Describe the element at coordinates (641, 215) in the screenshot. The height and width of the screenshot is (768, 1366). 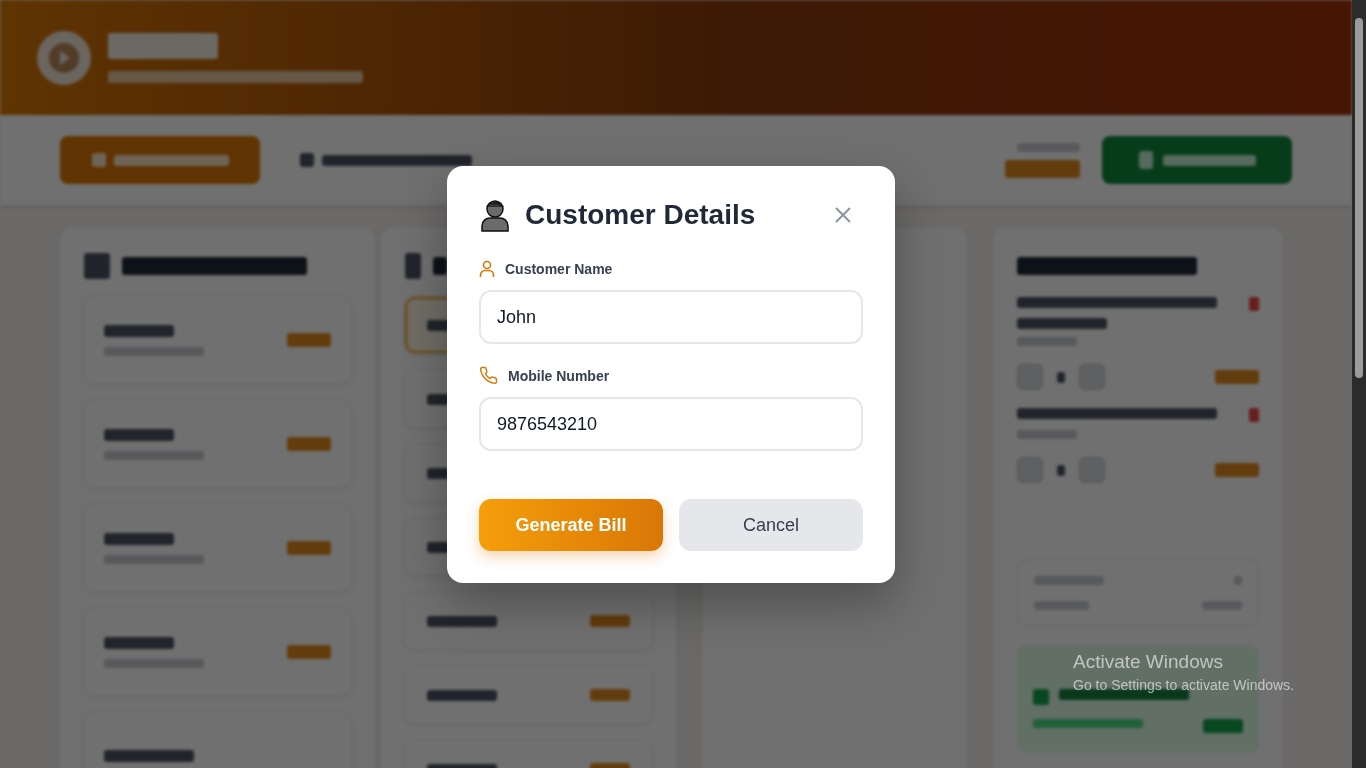
I see `dialog-title: Customer Details` at that location.